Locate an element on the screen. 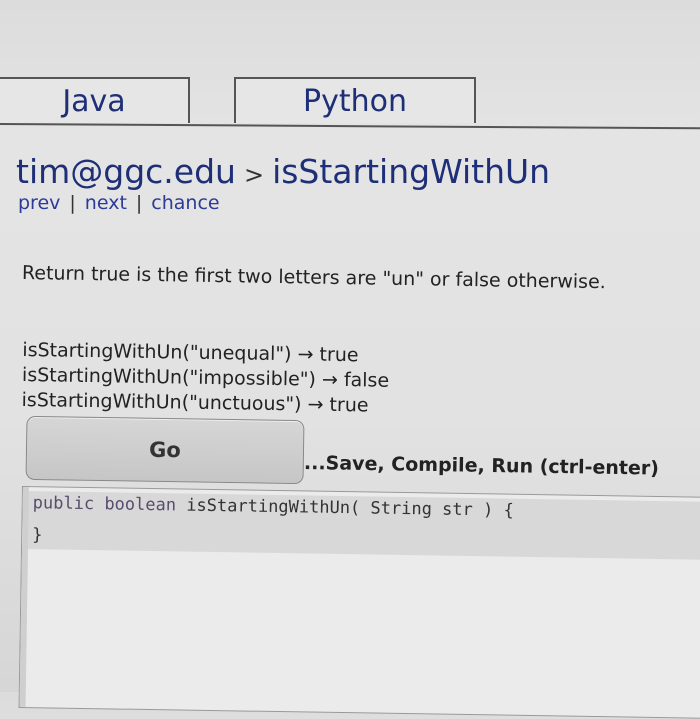  keyword-boolean: boolean is located at coordinates (140, 505).